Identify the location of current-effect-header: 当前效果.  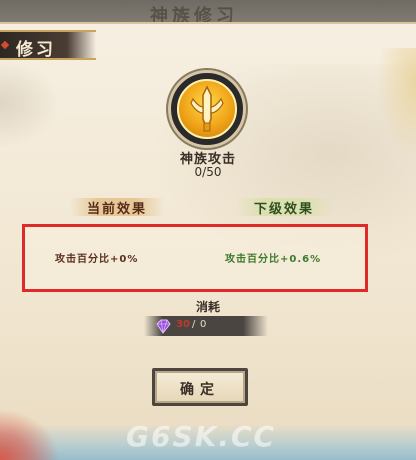
(117, 207).